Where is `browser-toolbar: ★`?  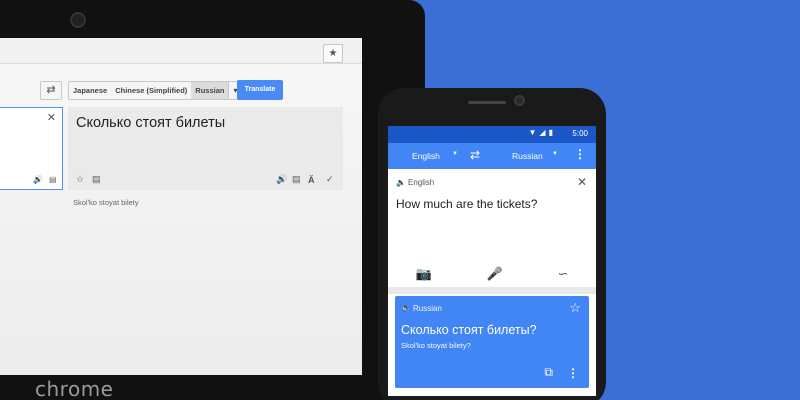
browser-toolbar: ★ is located at coordinates (181, 51).